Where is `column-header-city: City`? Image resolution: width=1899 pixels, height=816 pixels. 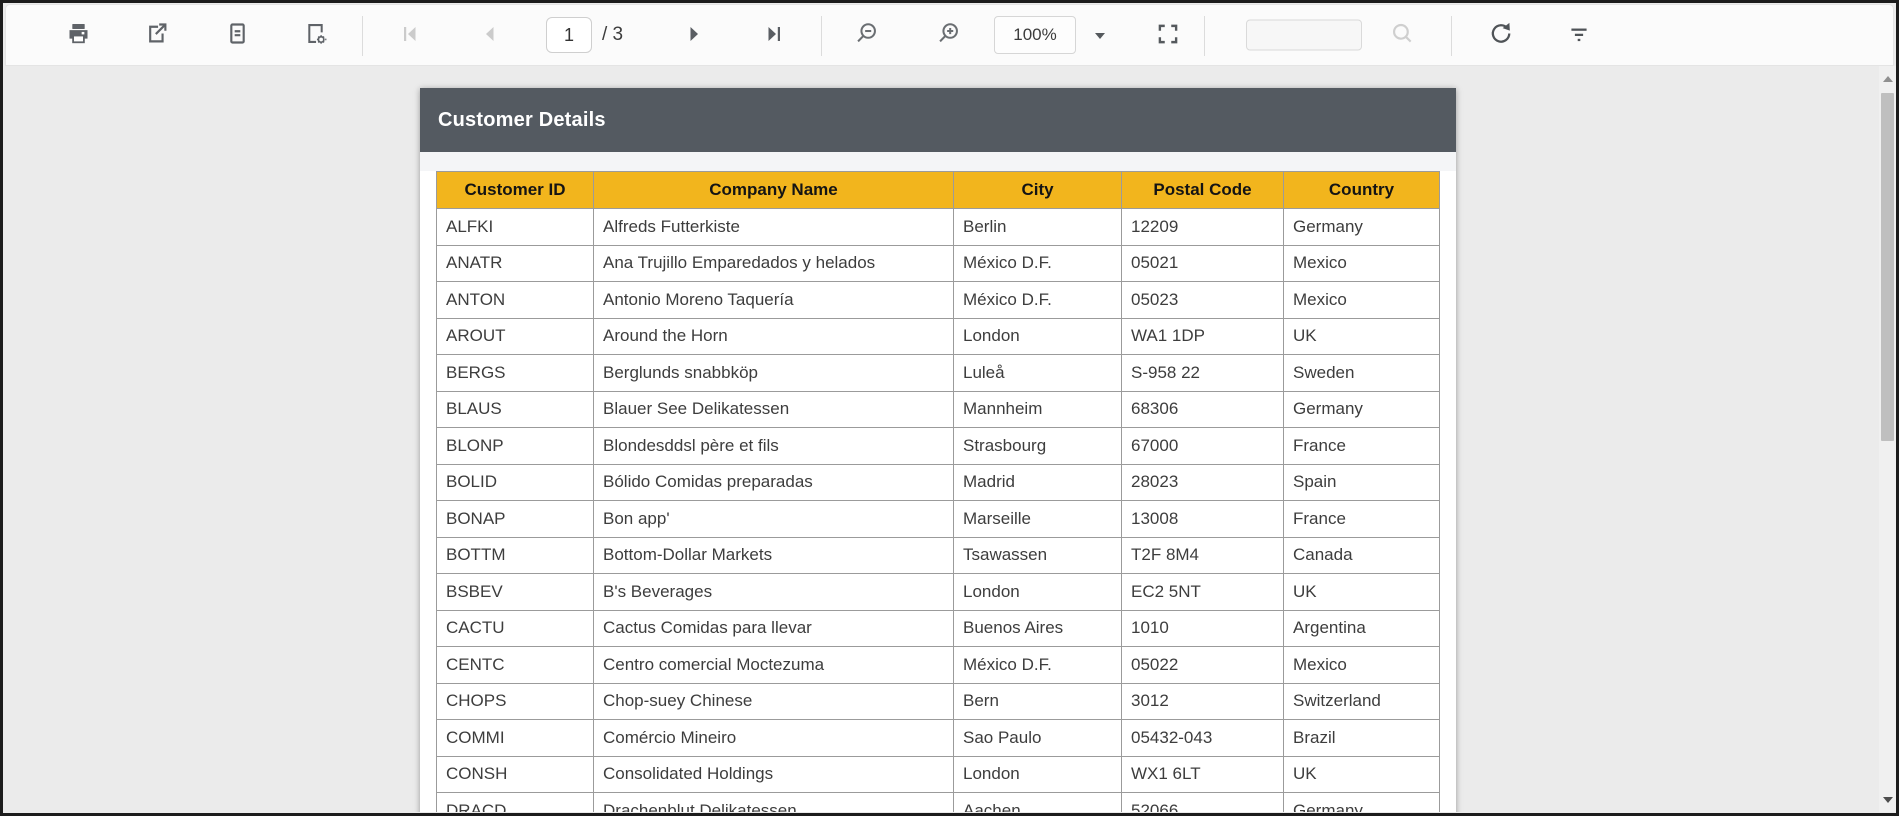
column-header-city: City is located at coordinates (1037, 190).